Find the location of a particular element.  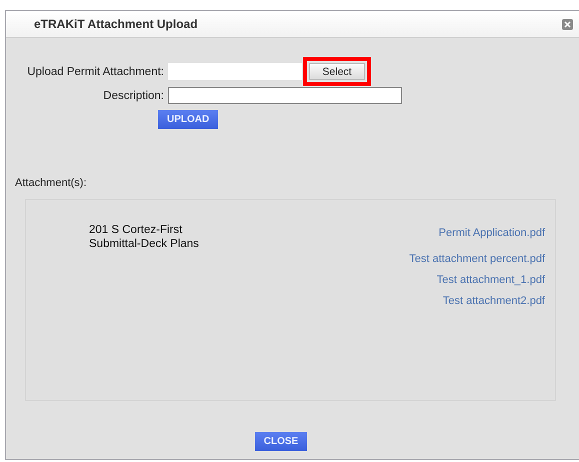

section-heading: Attachment(s): is located at coordinates (51, 183).